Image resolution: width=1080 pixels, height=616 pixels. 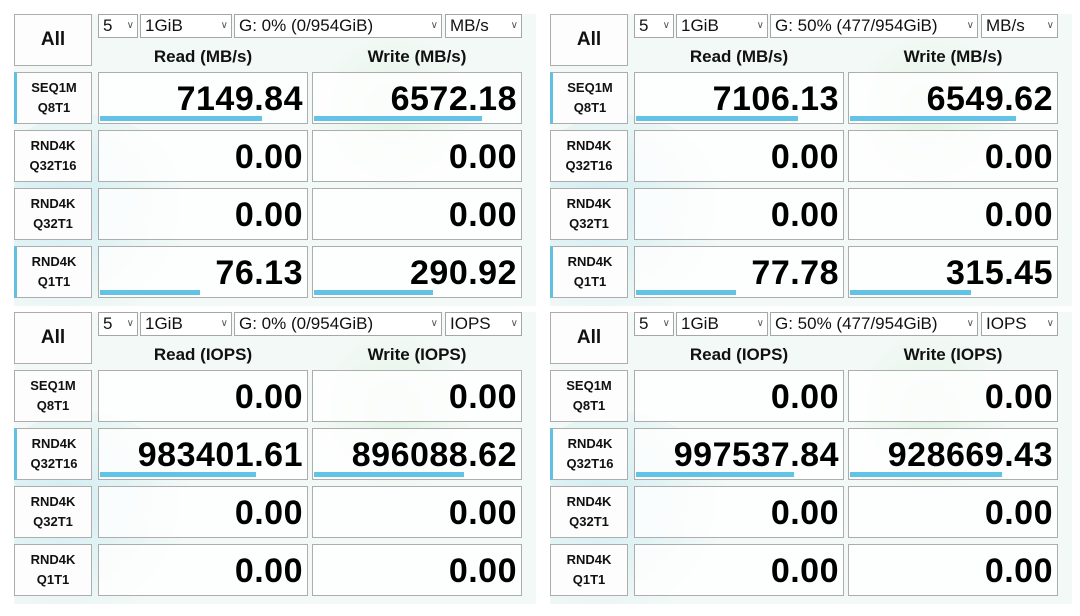 What do you see at coordinates (417, 354) in the screenshot?
I see `write-column-header: Write (IOPS)` at bounding box center [417, 354].